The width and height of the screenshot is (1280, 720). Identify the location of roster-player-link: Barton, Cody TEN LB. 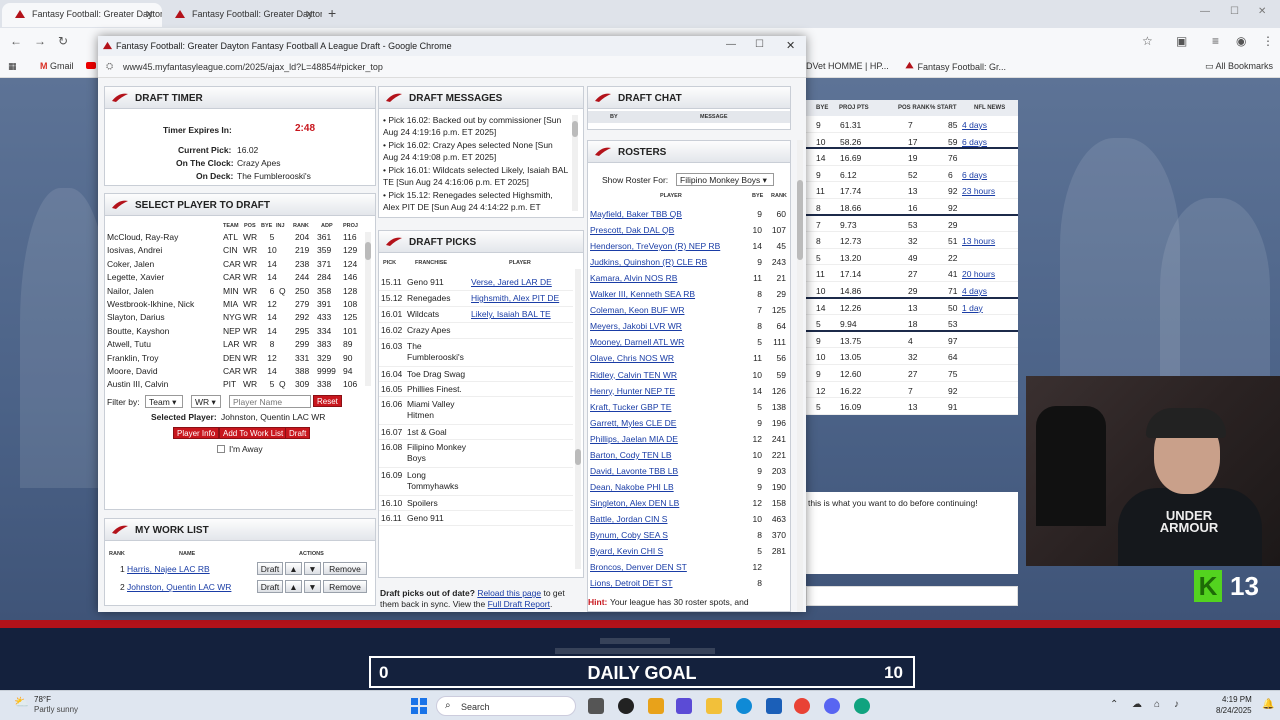
(631, 455).